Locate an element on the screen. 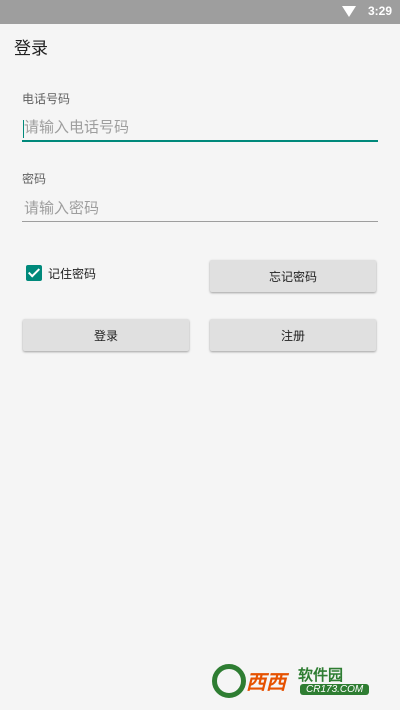 The height and width of the screenshot is (710, 400). status-time: 3:29 is located at coordinates (379, 11).